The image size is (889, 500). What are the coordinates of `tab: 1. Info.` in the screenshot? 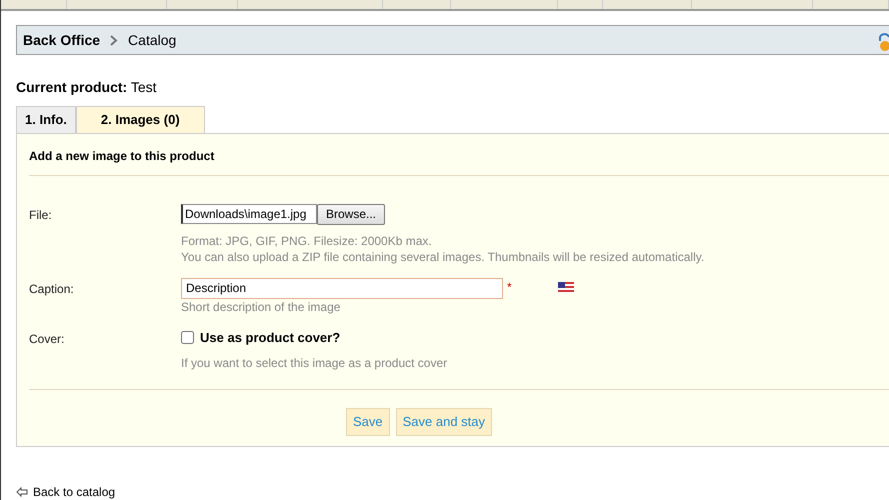 It's located at (46, 119).